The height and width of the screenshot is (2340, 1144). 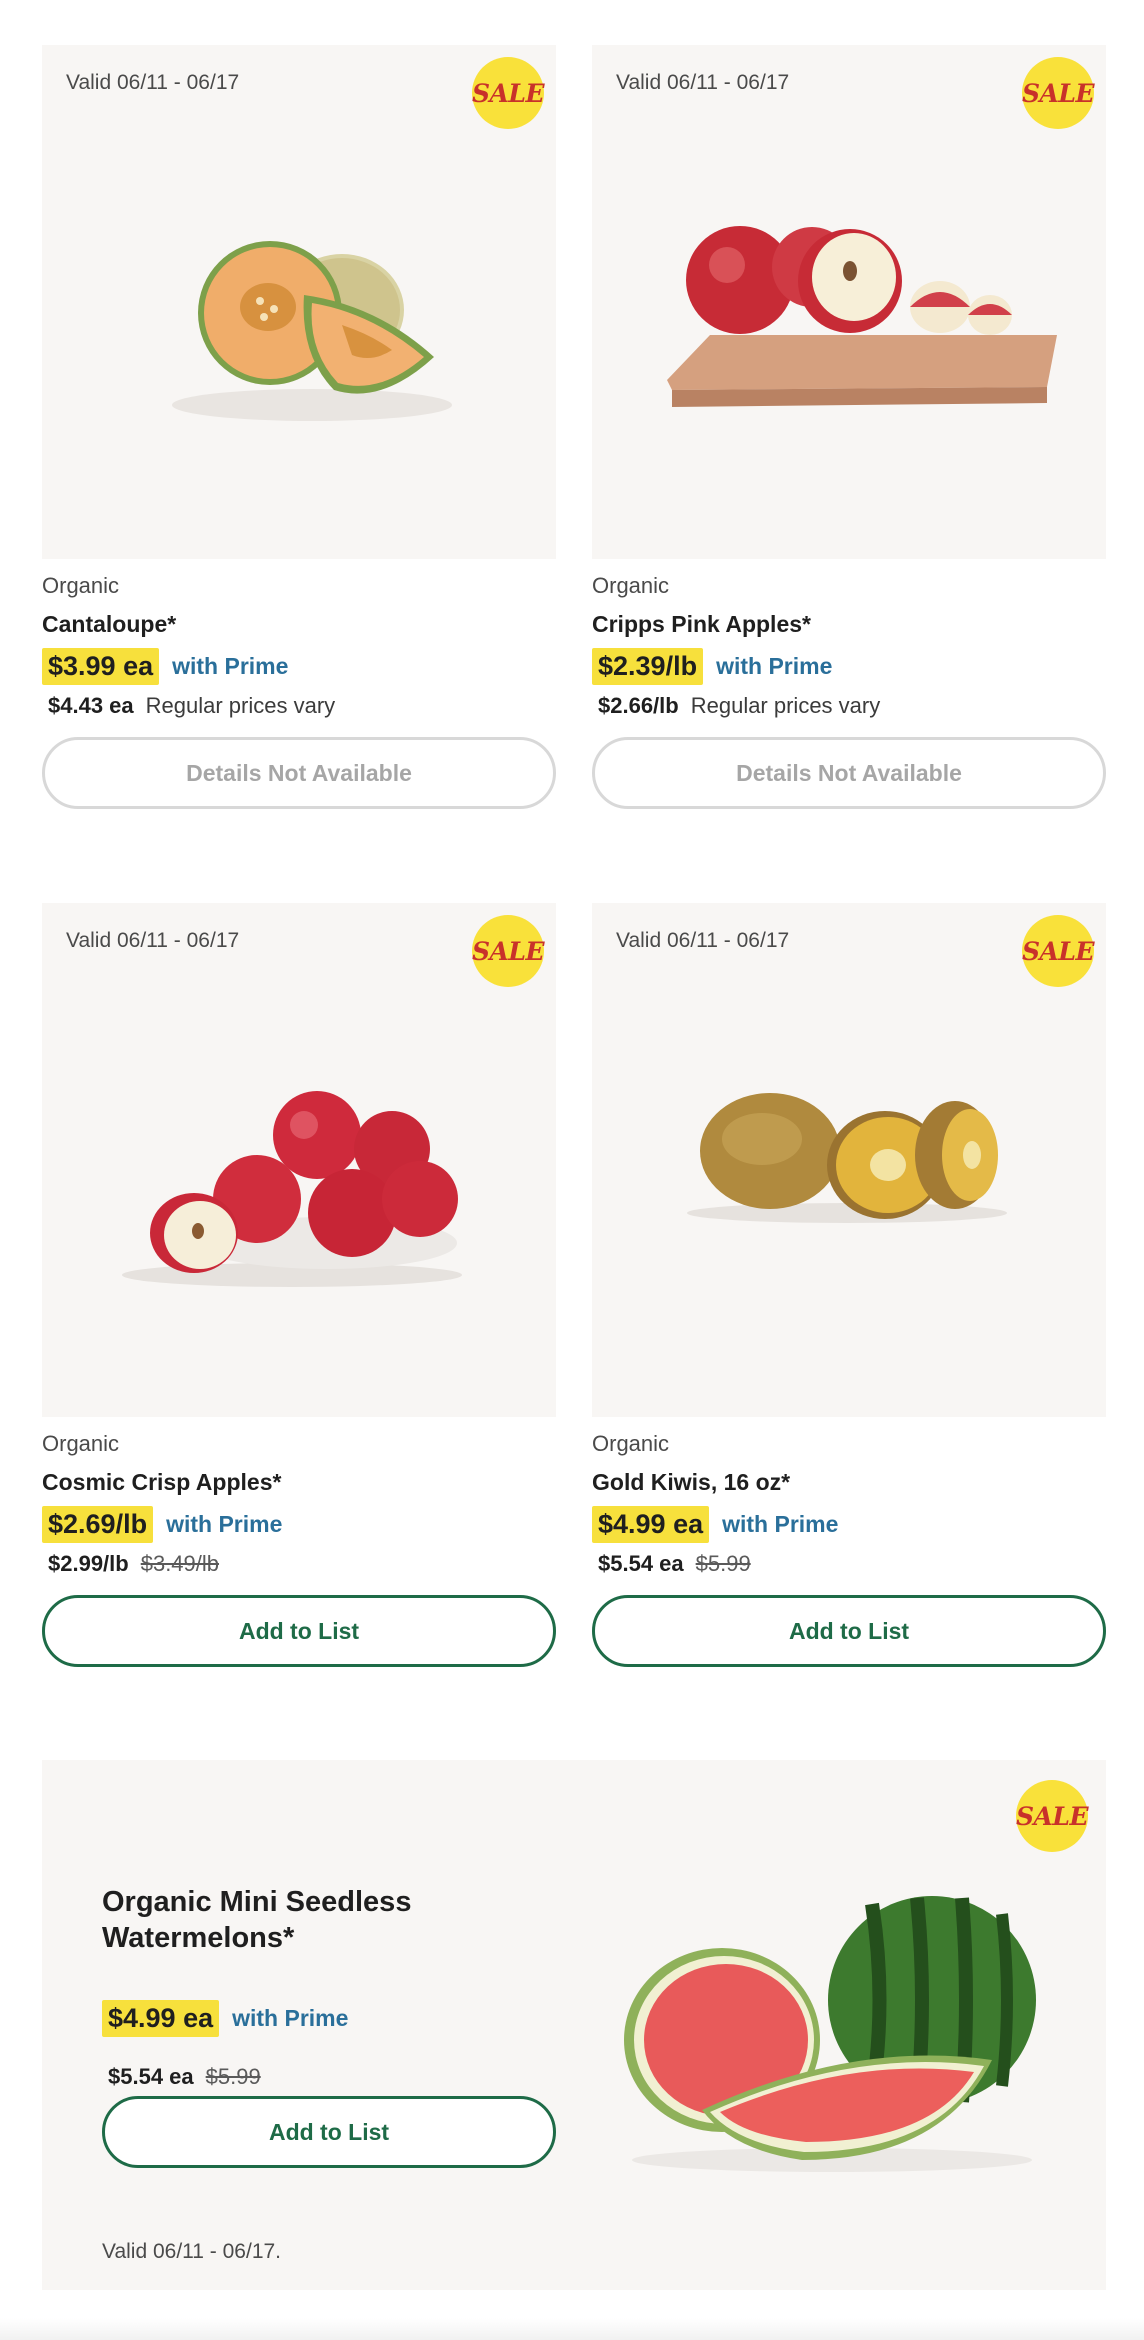 I want to click on regular-price-row: $2.66/lb Regular prices vary, so click(x=849, y=706).